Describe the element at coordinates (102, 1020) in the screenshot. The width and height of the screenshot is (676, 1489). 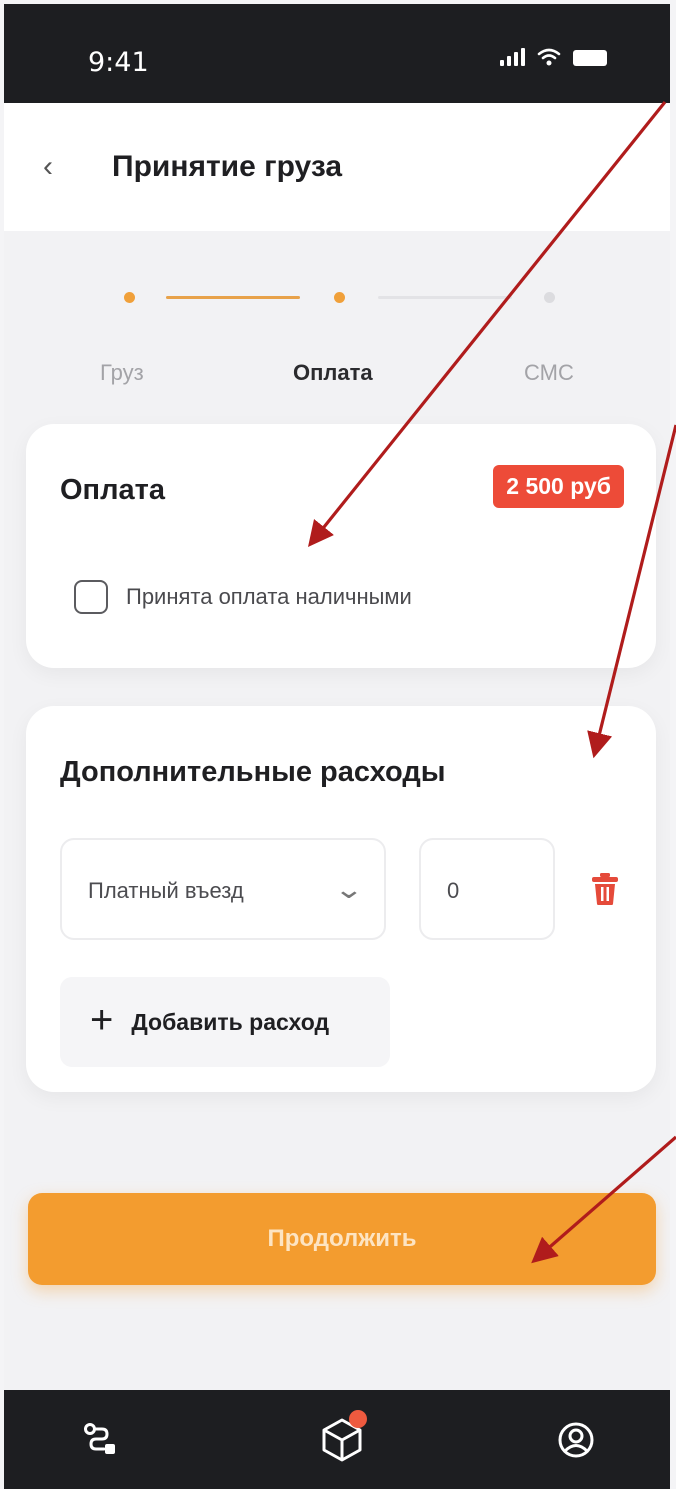
I see `plus-icon: +` at that location.